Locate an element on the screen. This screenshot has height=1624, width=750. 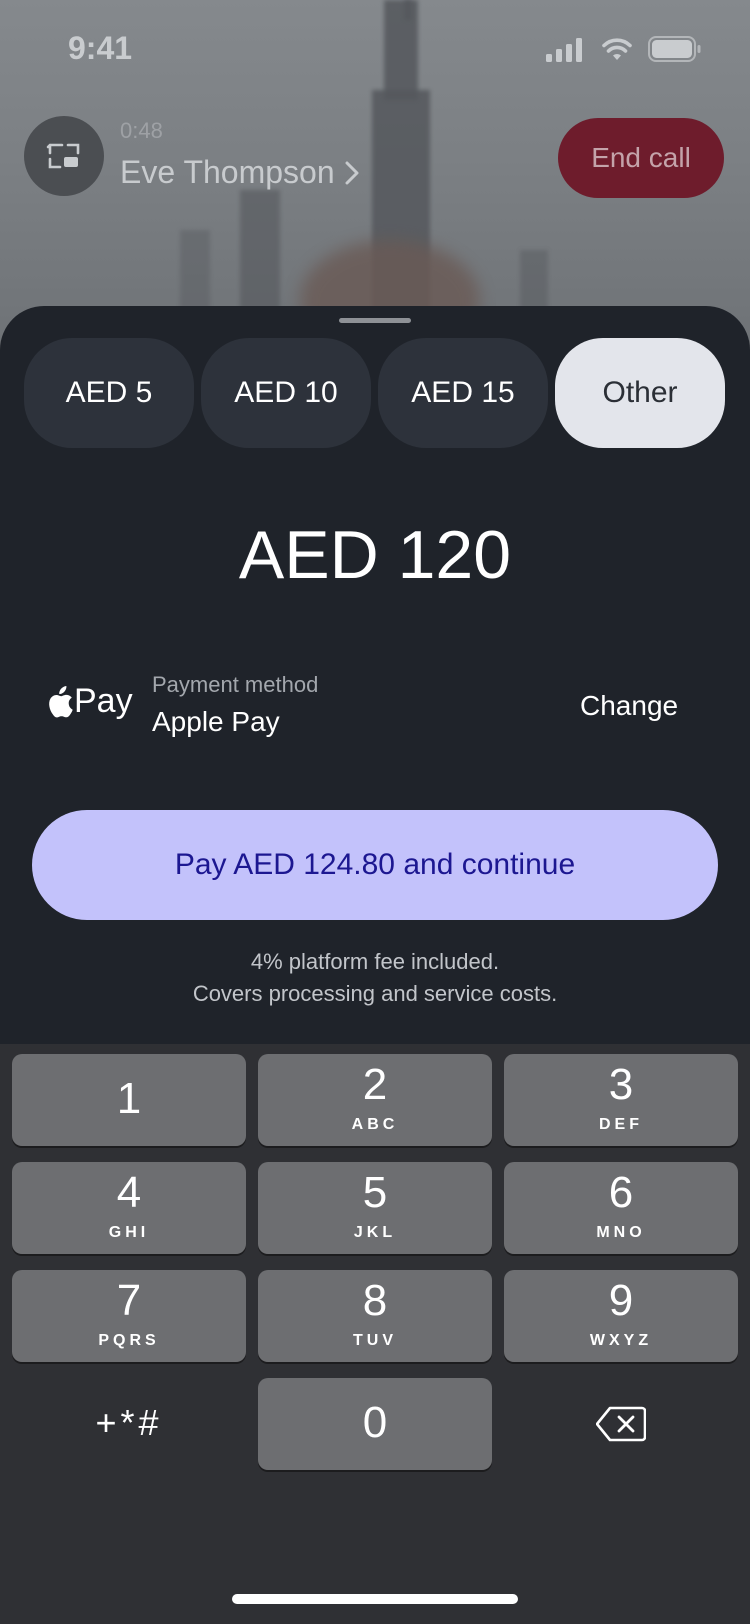
tip-option-aed-5: AED 5 is located at coordinates (109, 393).